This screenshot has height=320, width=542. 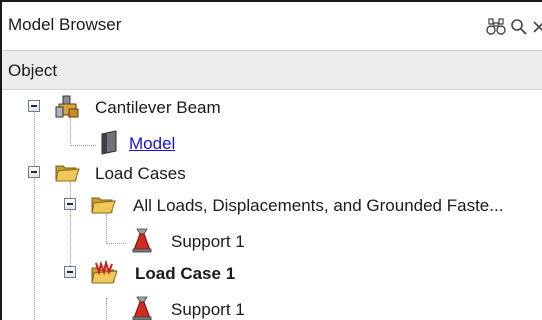 What do you see at coordinates (158, 107) in the screenshot?
I see `tree-item-label: Cantilever Beam` at bounding box center [158, 107].